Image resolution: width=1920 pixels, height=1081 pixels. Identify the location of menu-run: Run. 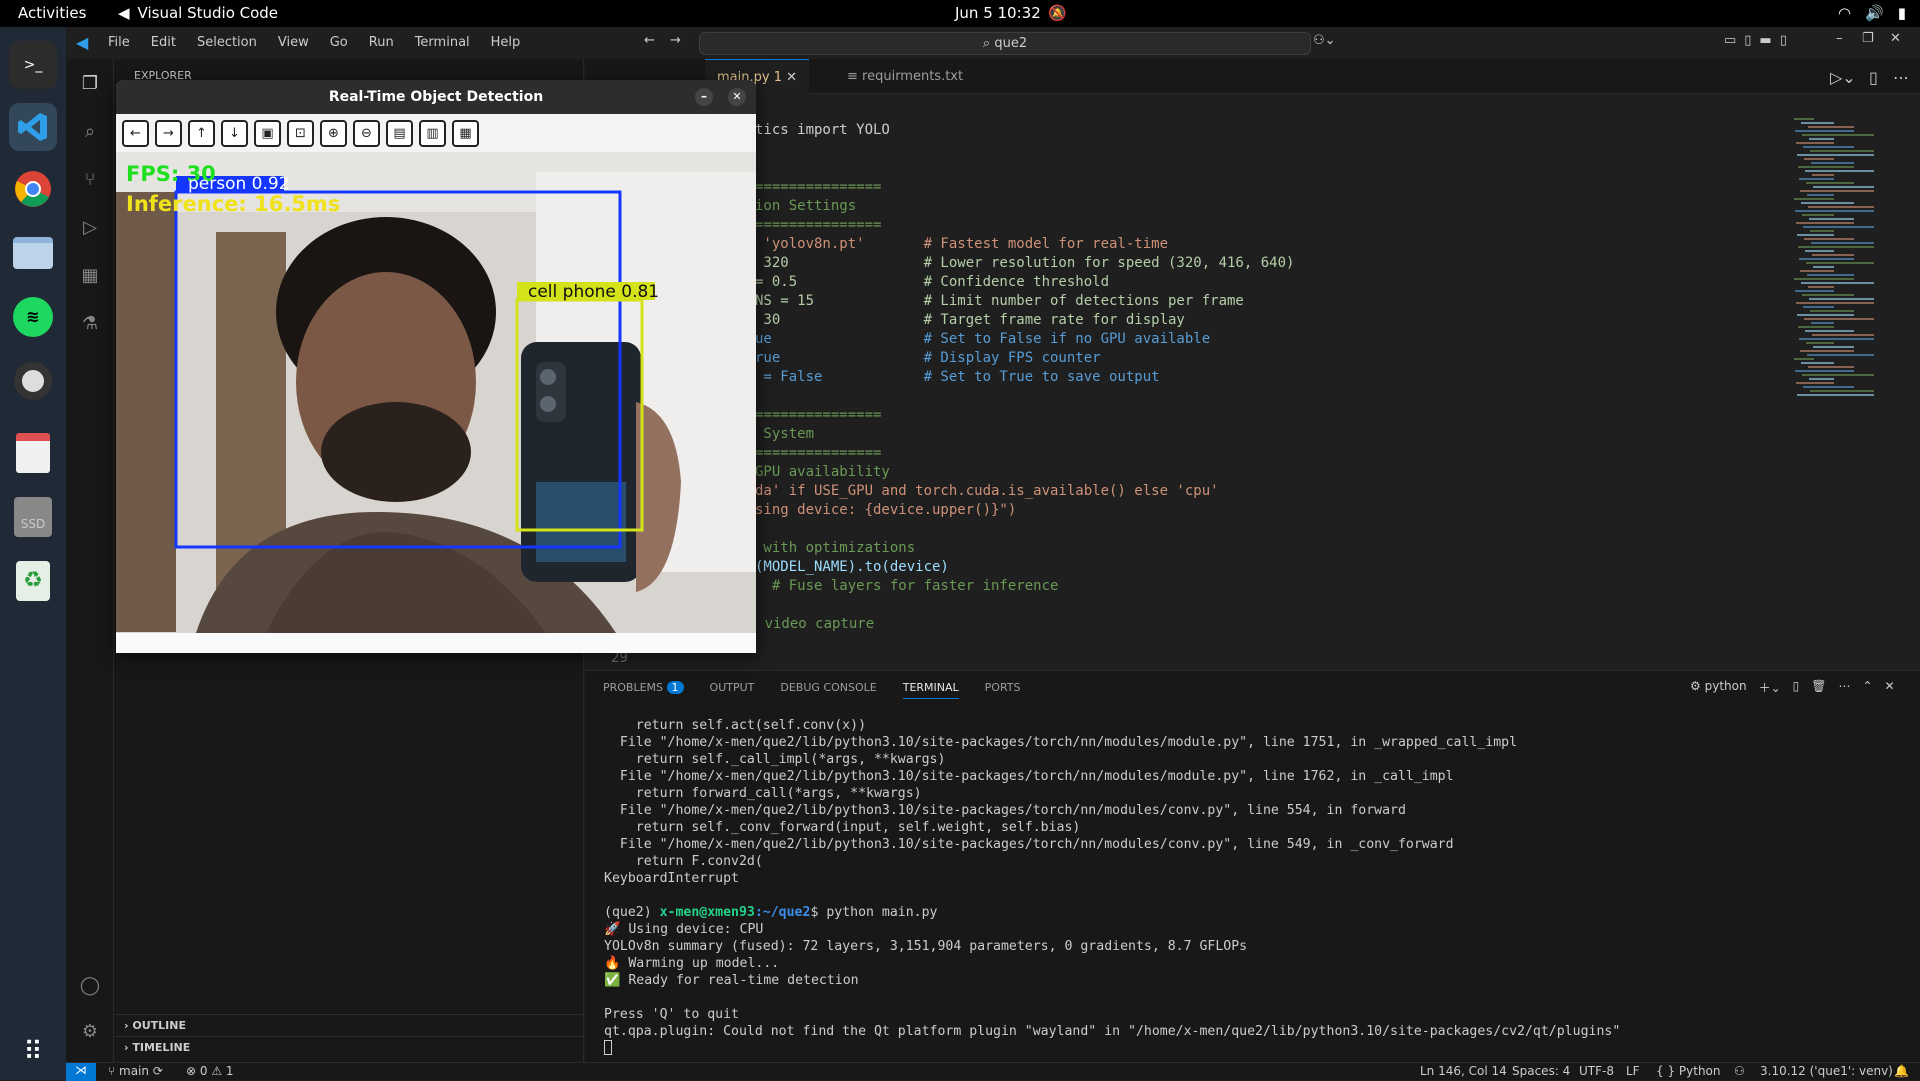
(381, 42).